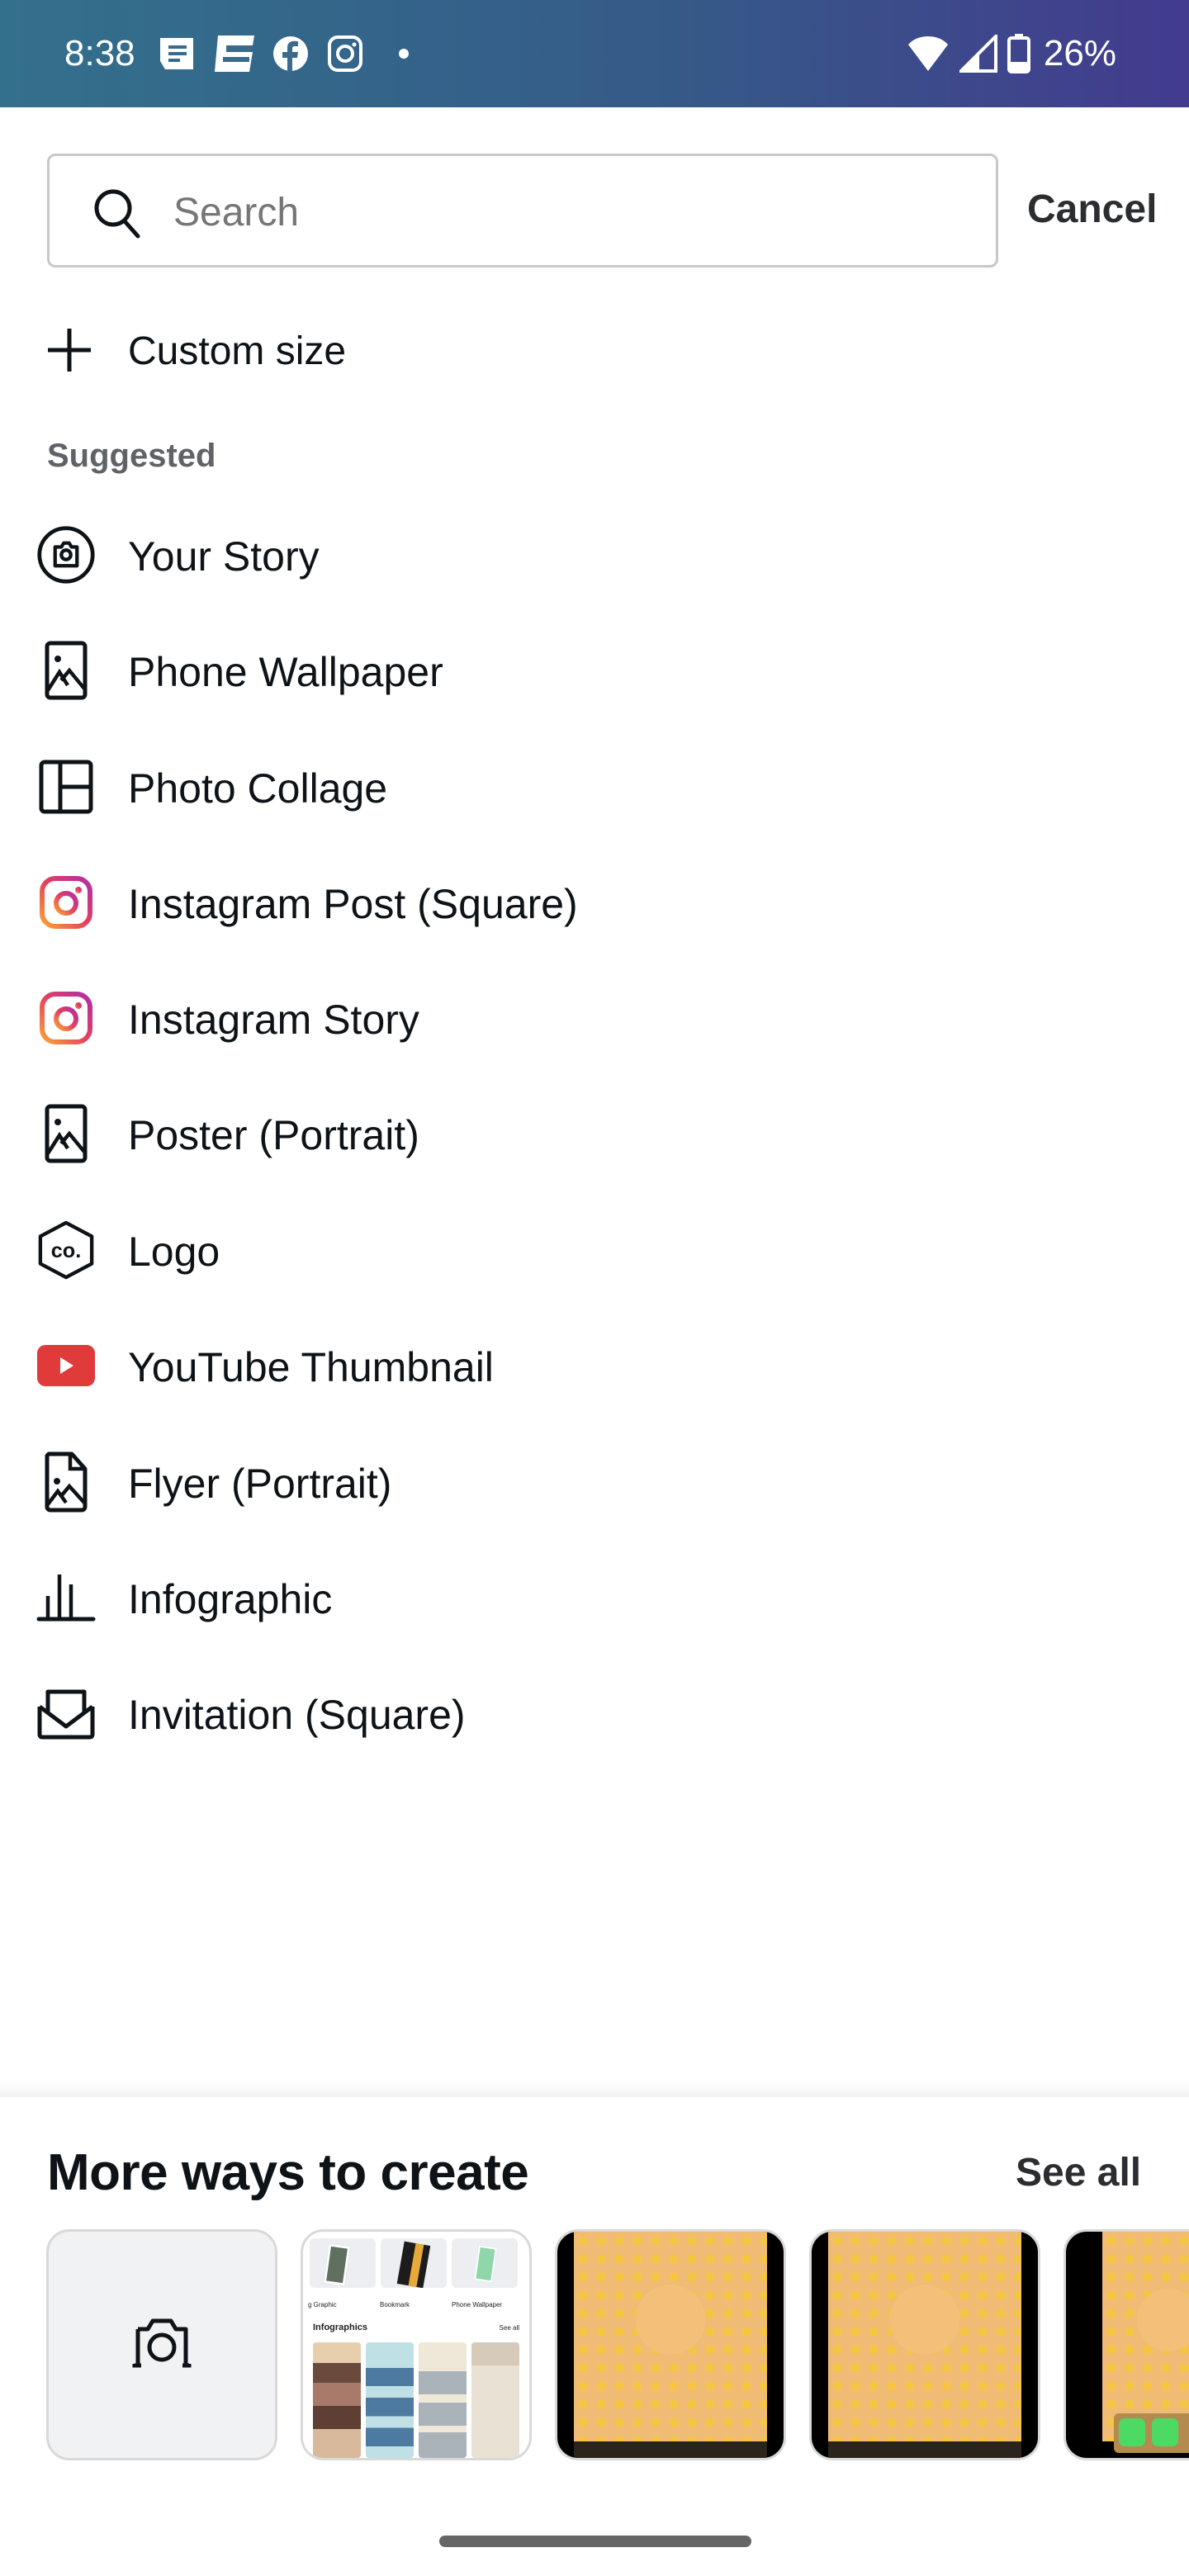  What do you see at coordinates (290, 54) in the screenshot?
I see `facebook-icon` at bounding box center [290, 54].